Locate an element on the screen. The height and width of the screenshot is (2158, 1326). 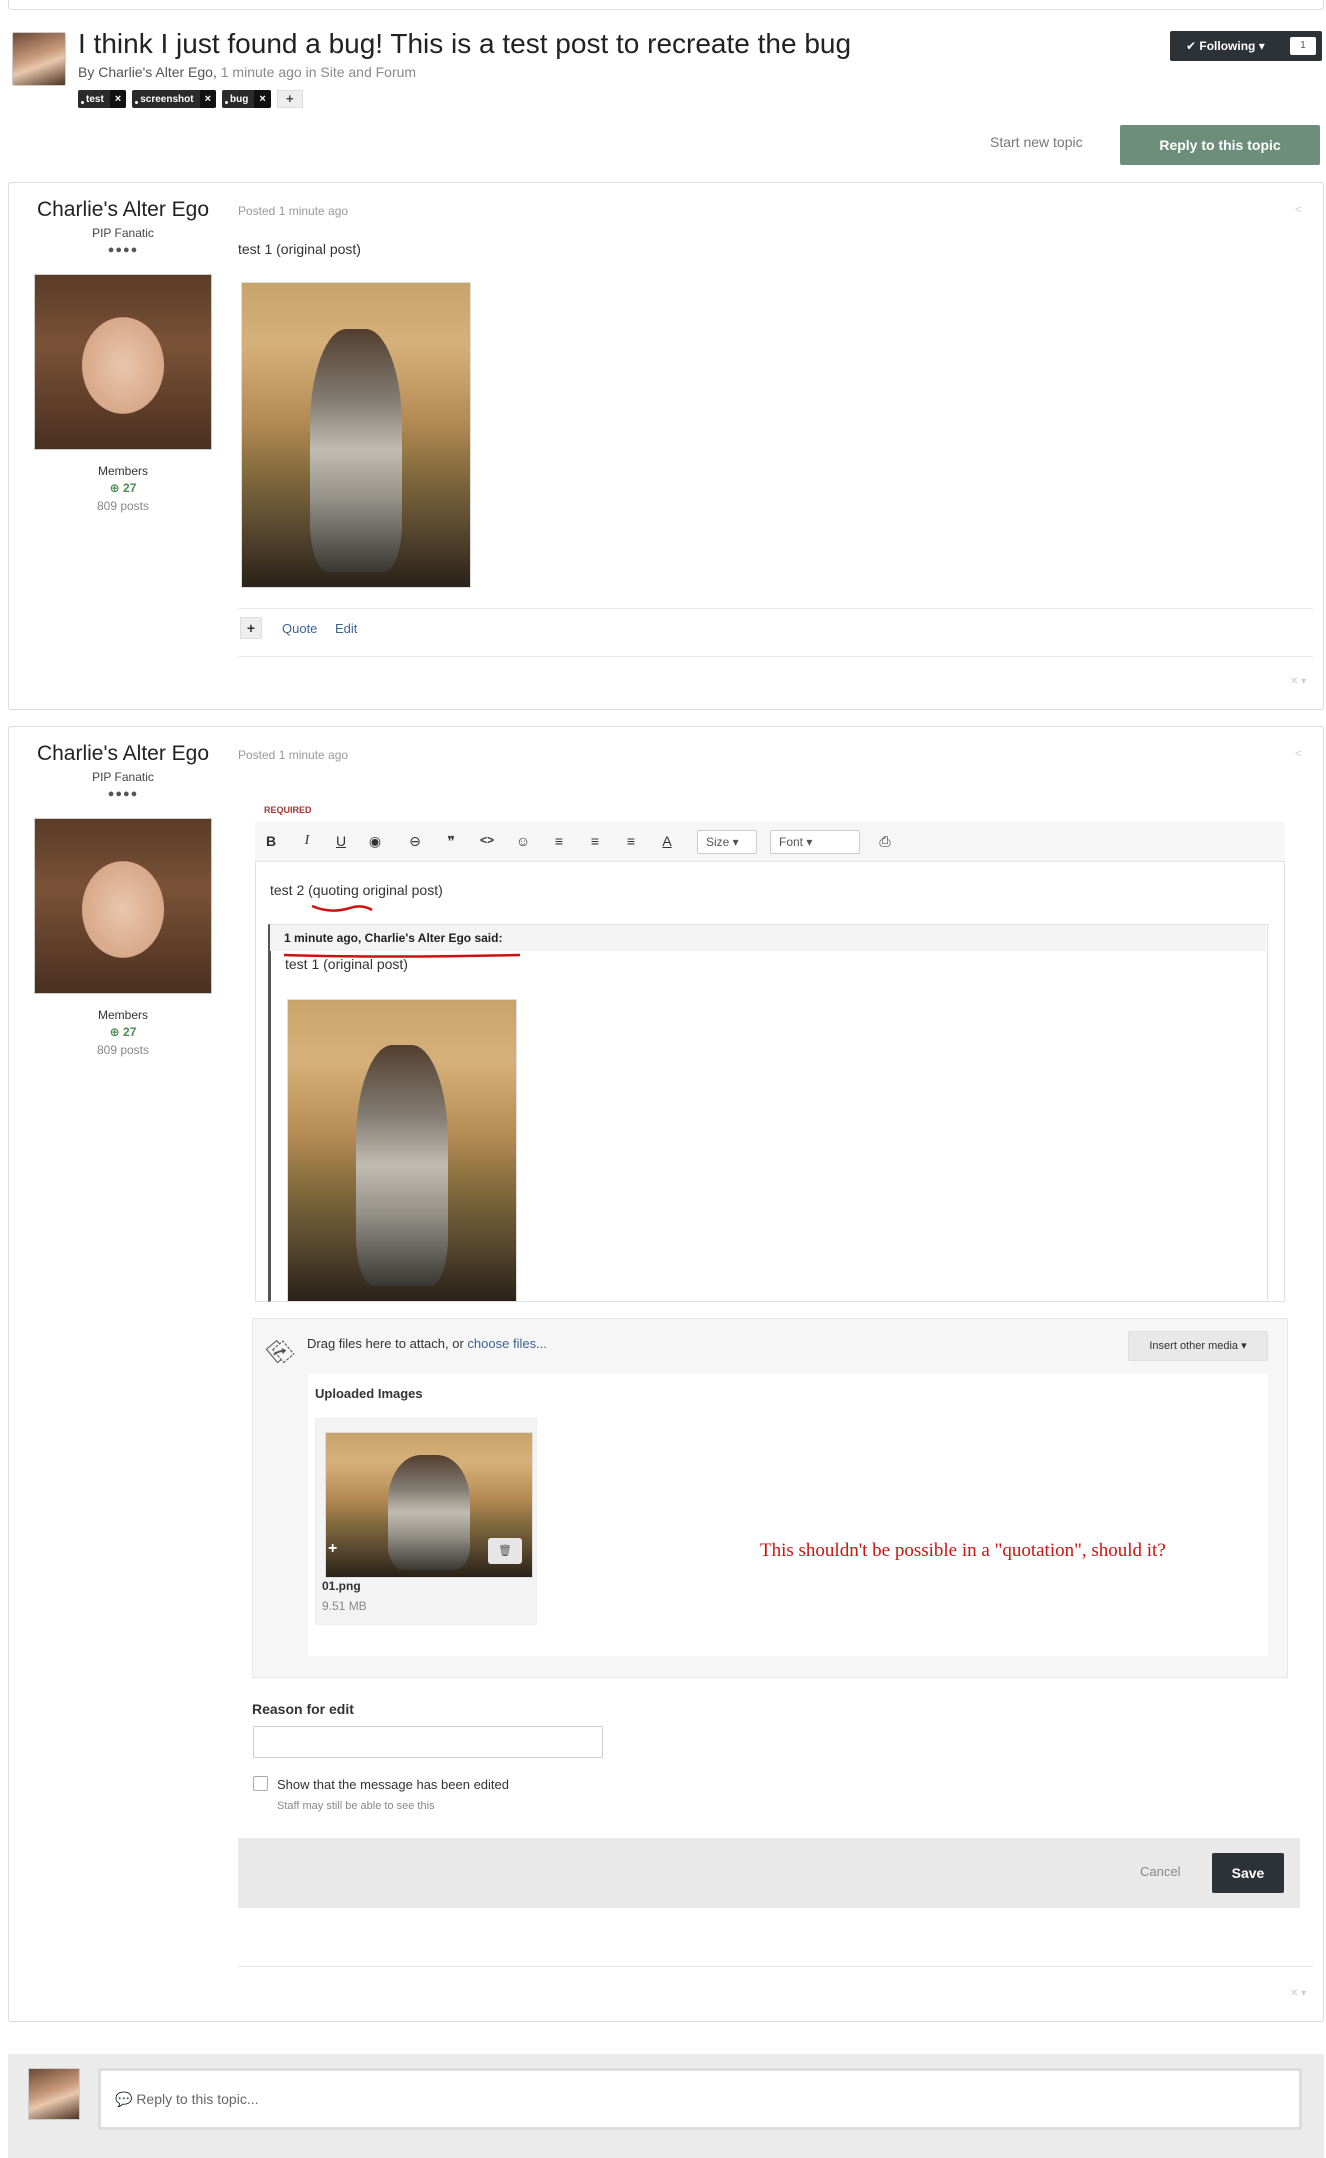
image-figure is located at coordinates (429, 1512).